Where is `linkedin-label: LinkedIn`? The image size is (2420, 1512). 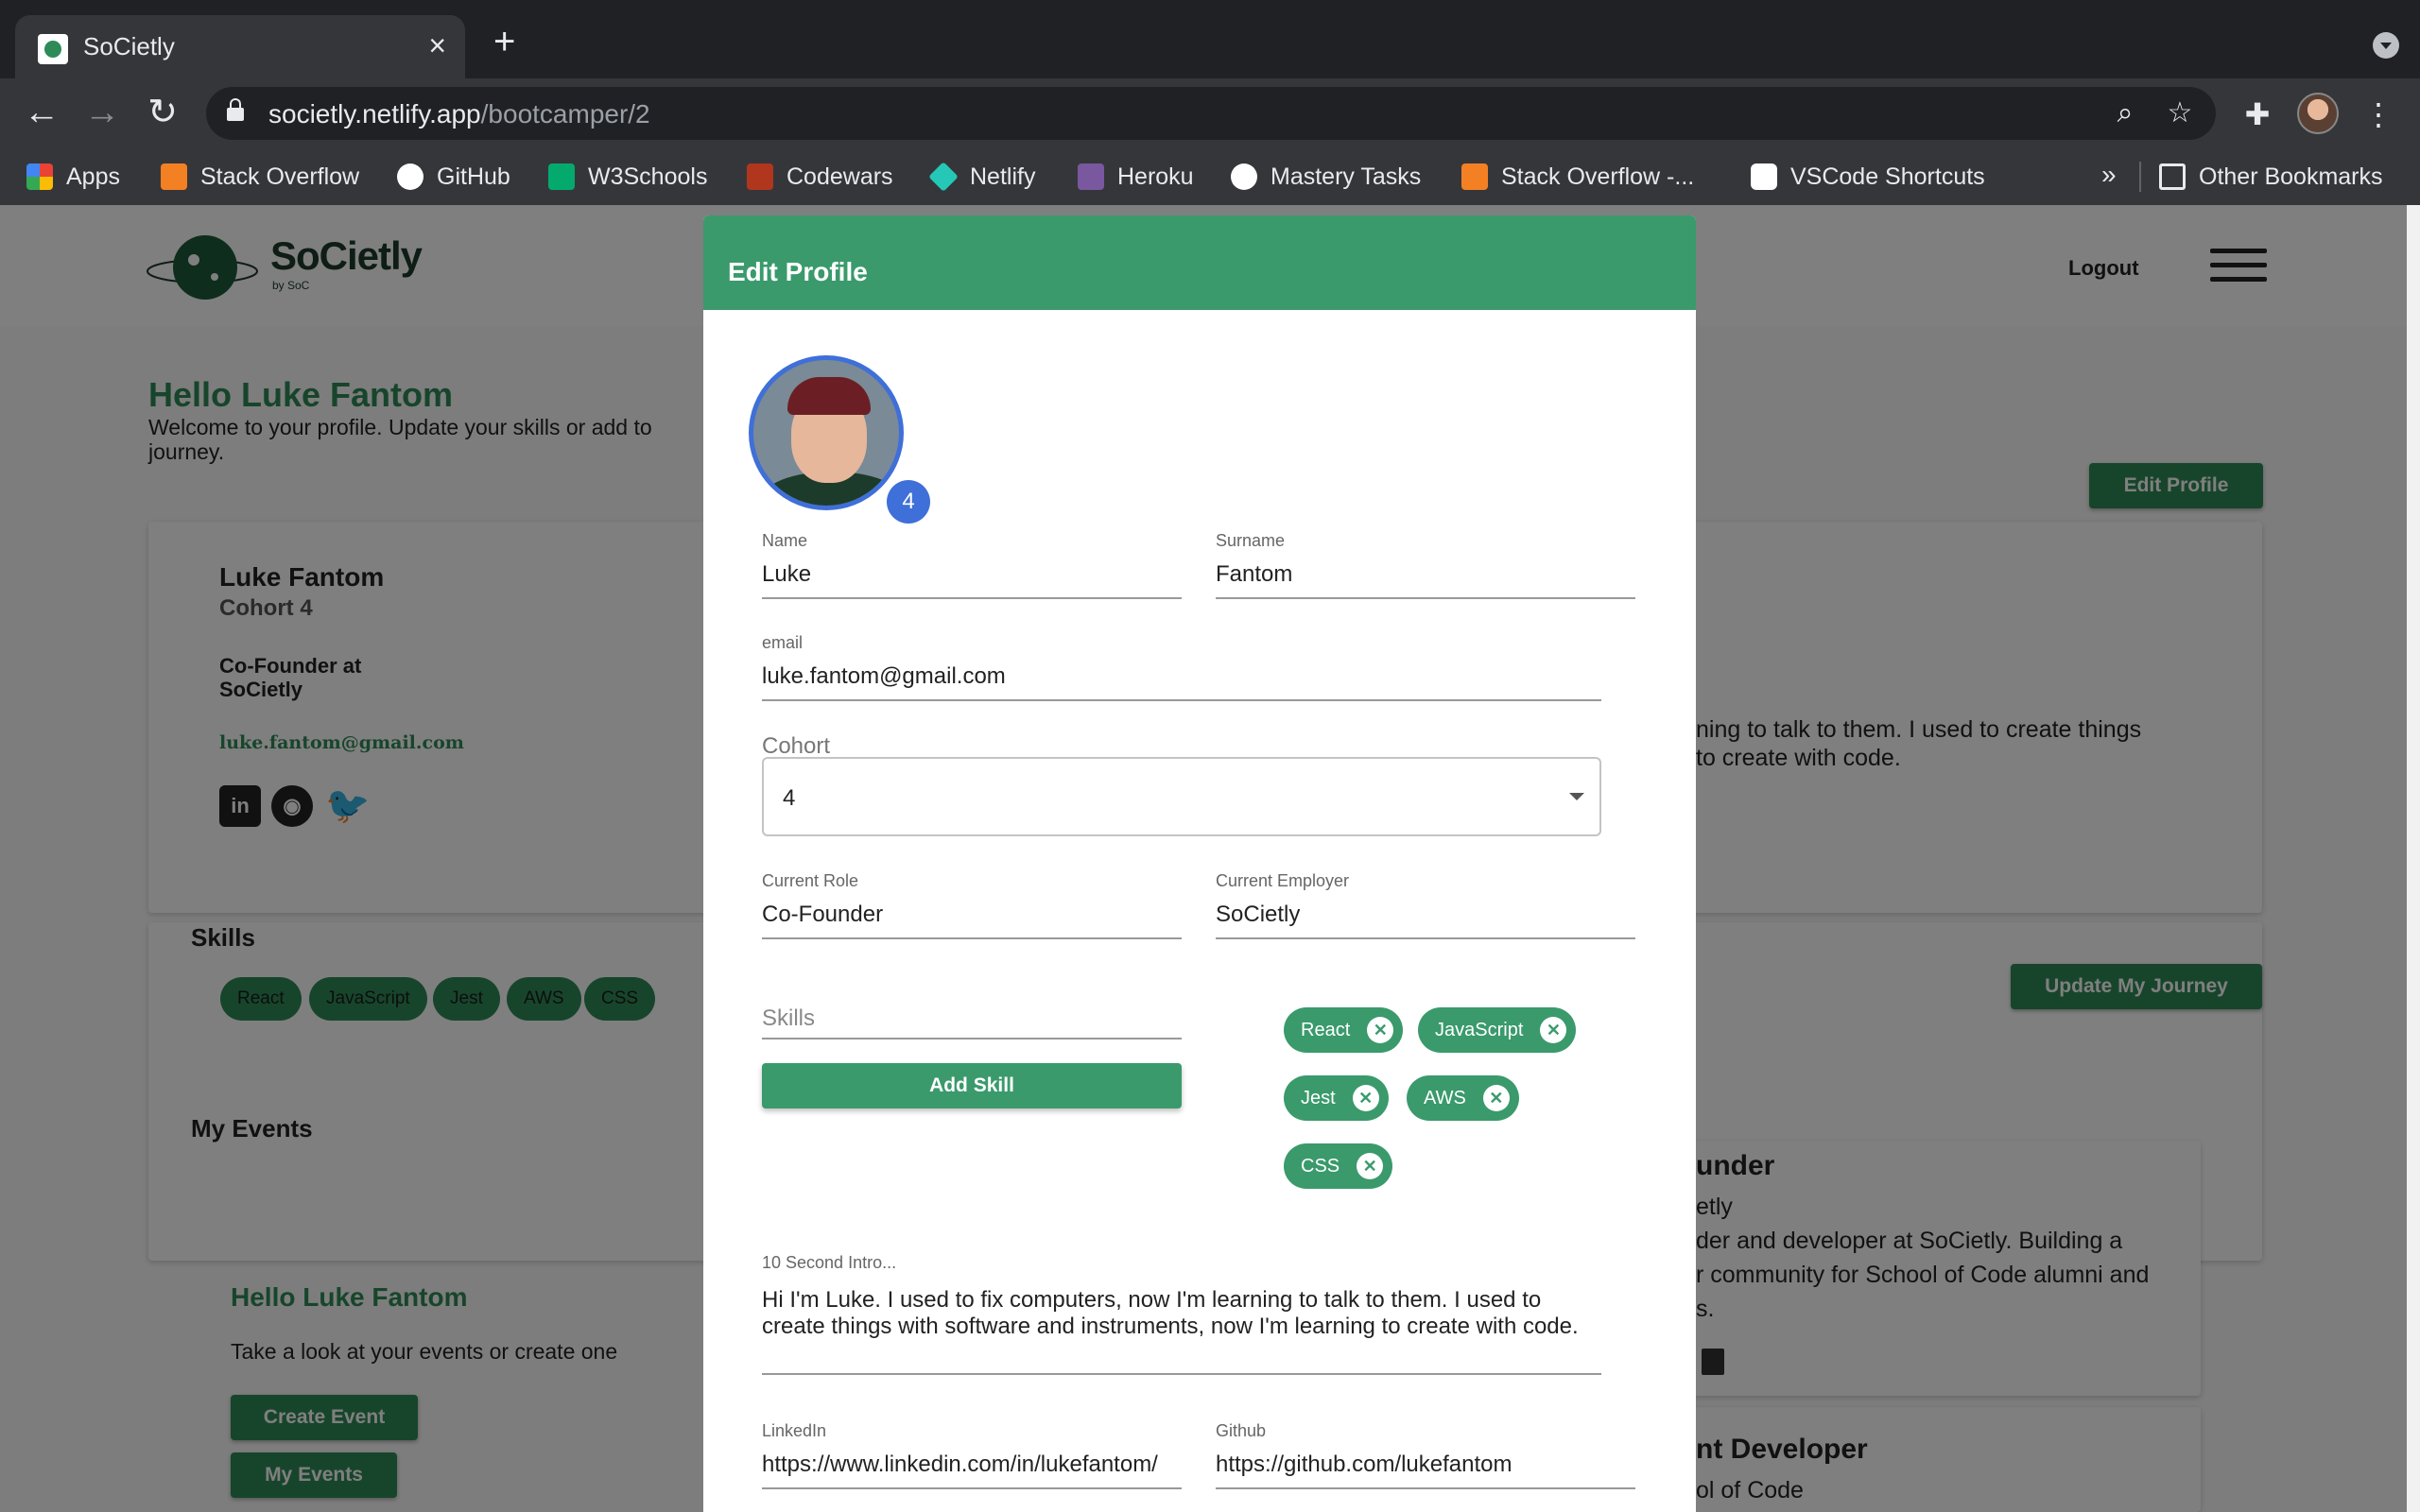 linkedin-label: LinkedIn is located at coordinates (794, 1430).